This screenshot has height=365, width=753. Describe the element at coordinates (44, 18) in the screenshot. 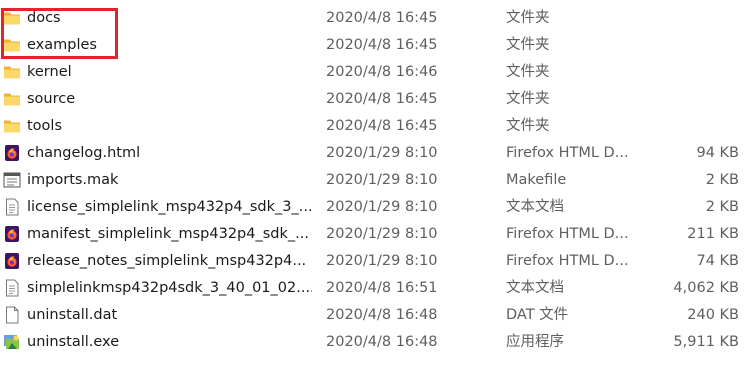

I see `file-name: docs` at that location.